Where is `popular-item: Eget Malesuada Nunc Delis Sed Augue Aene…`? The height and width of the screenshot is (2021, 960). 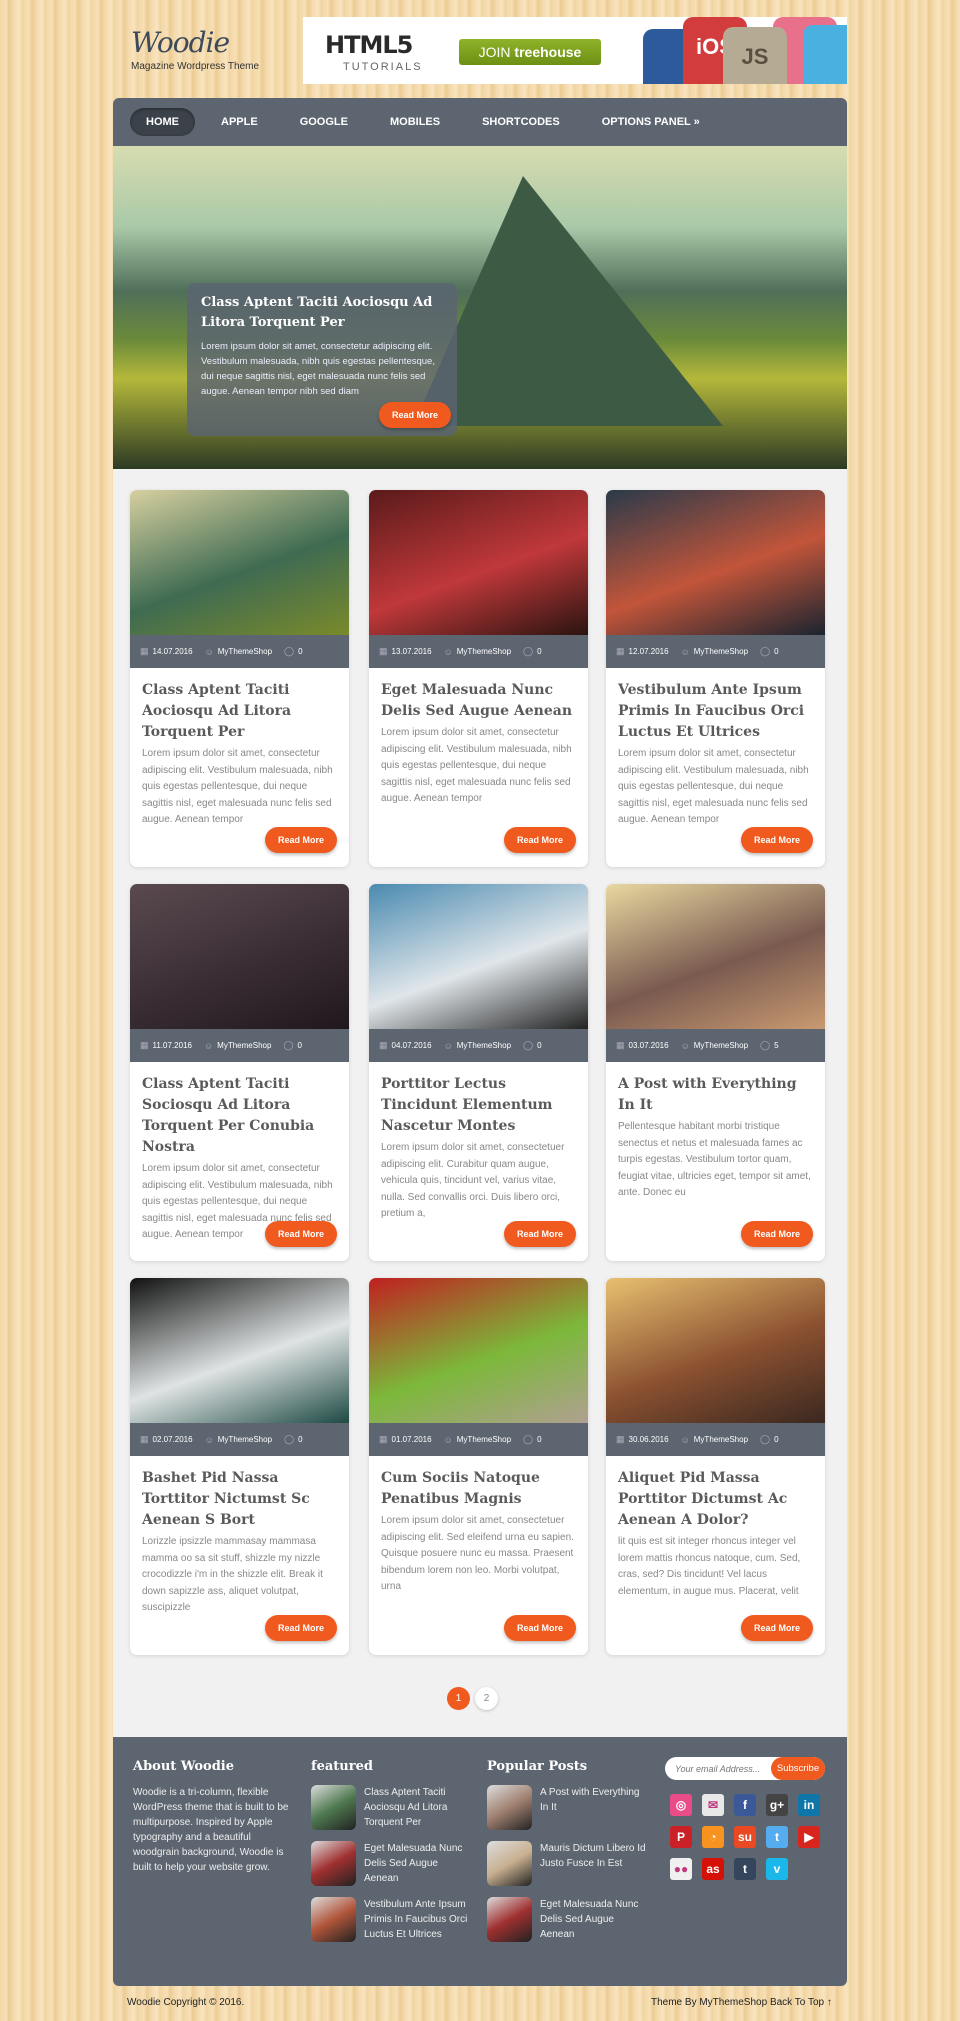 popular-item: Eget Malesuada Nunc Delis Sed Augue Aene… is located at coordinates (567, 1919).